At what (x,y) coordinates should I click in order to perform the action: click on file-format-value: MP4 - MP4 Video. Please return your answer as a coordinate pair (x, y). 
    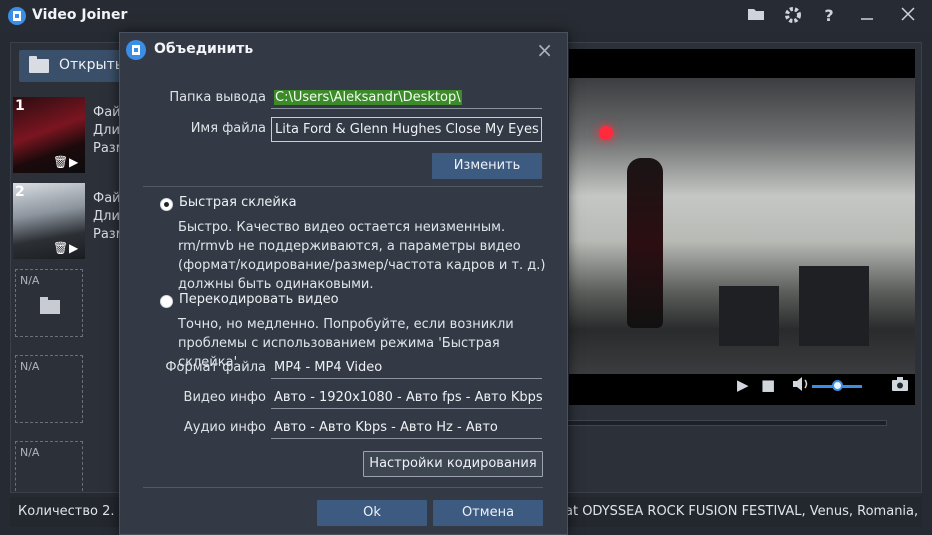
    Looking at the image, I should click on (406, 368).